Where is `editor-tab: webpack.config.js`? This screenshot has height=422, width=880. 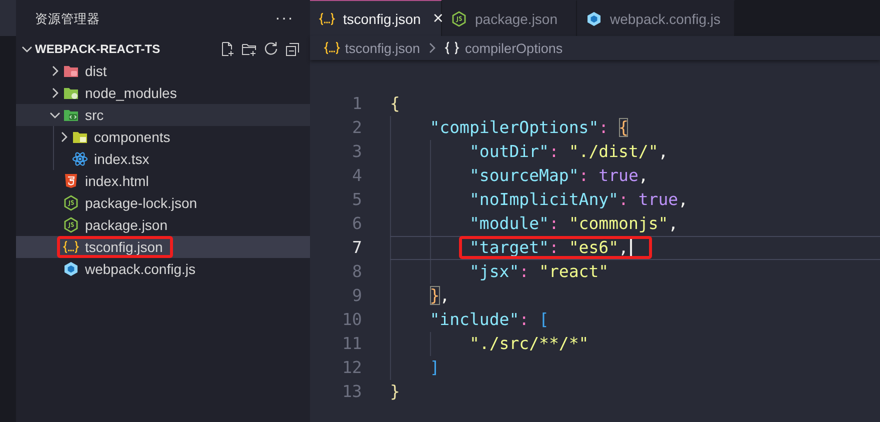
editor-tab: webpack.config.js is located at coordinates (656, 18).